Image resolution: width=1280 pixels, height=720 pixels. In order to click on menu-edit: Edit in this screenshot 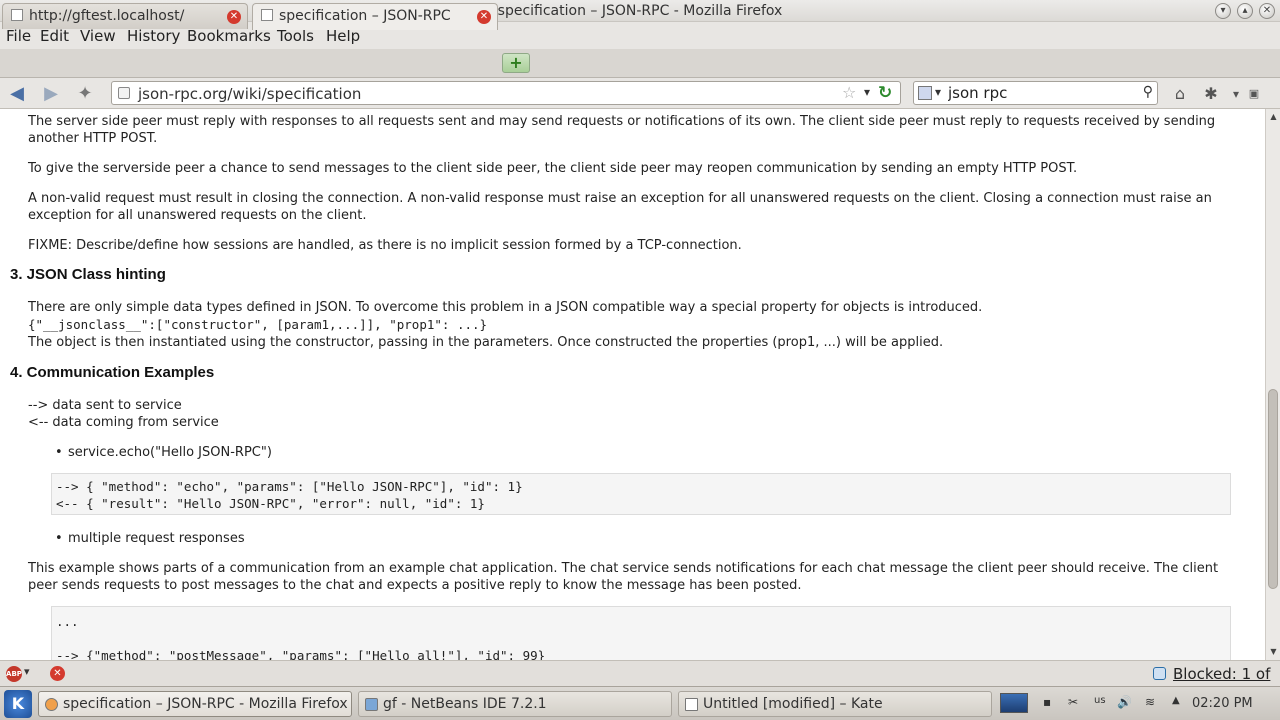, I will do `click(54, 36)`.